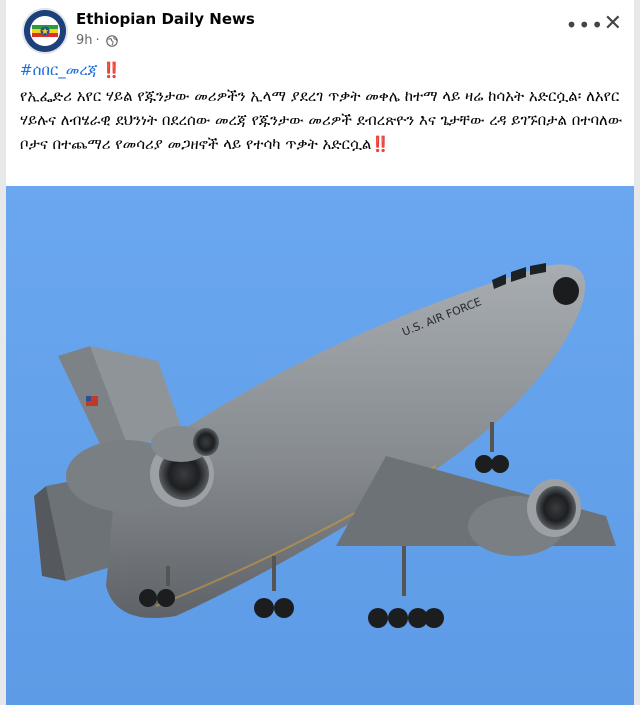  What do you see at coordinates (322, 32) in the screenshot?
I see `post-header: Ethiopian Daily News 9h · ••• ✕` at bounding box center [322, 32].